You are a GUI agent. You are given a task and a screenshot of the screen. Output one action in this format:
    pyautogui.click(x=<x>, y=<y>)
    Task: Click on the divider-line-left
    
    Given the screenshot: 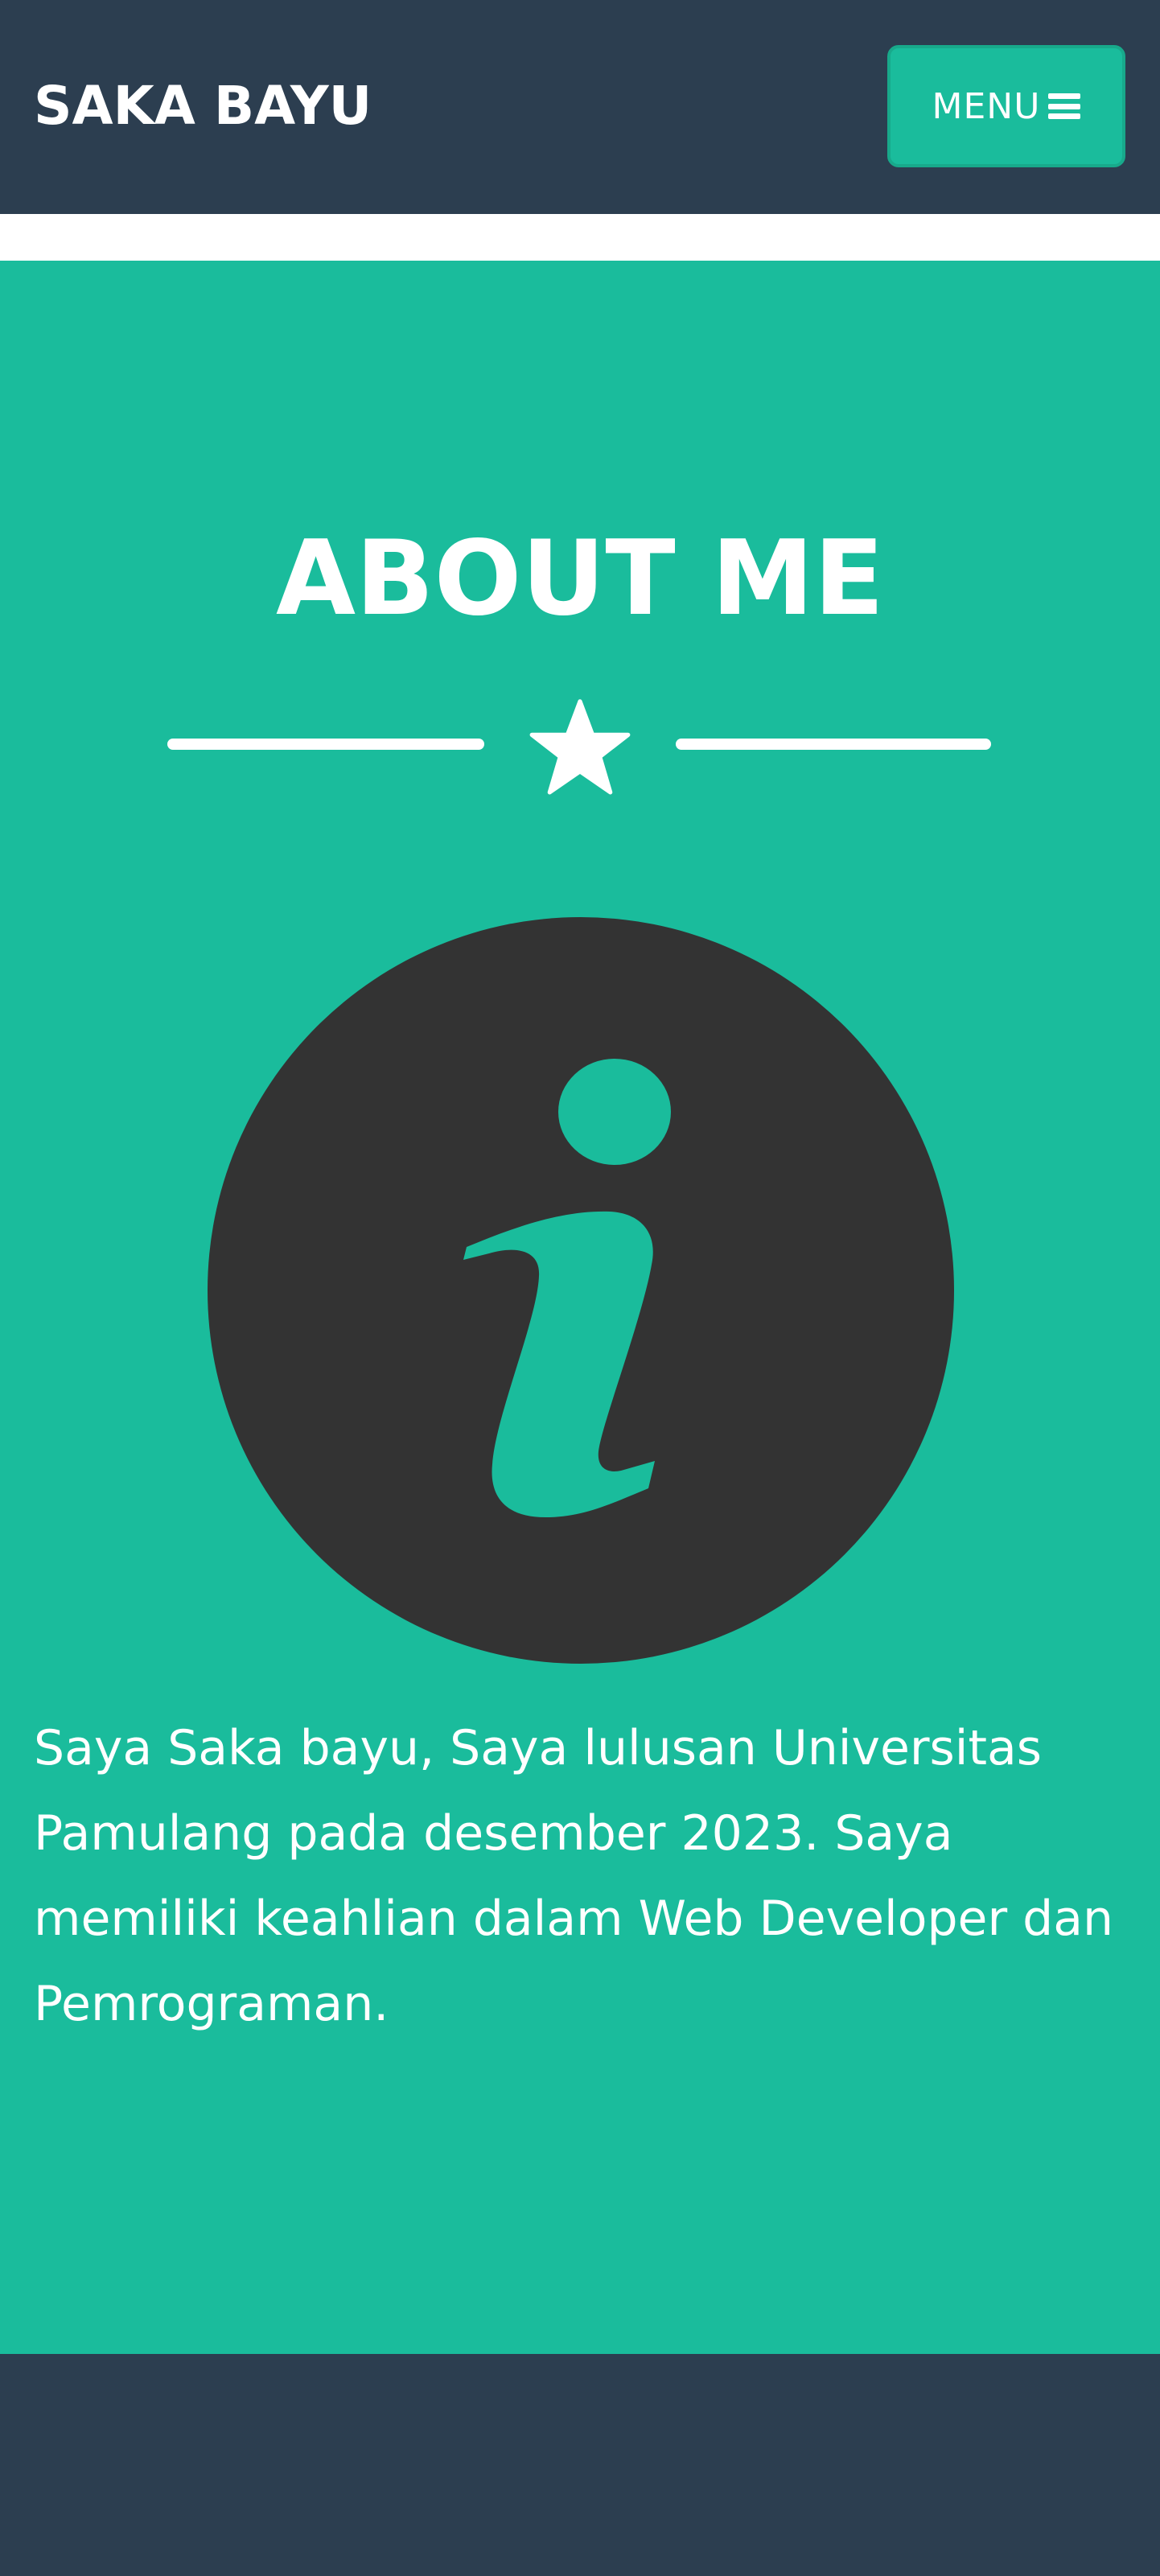 What is the action you would take?
    pyautogui.click(x=325, y=744)
    